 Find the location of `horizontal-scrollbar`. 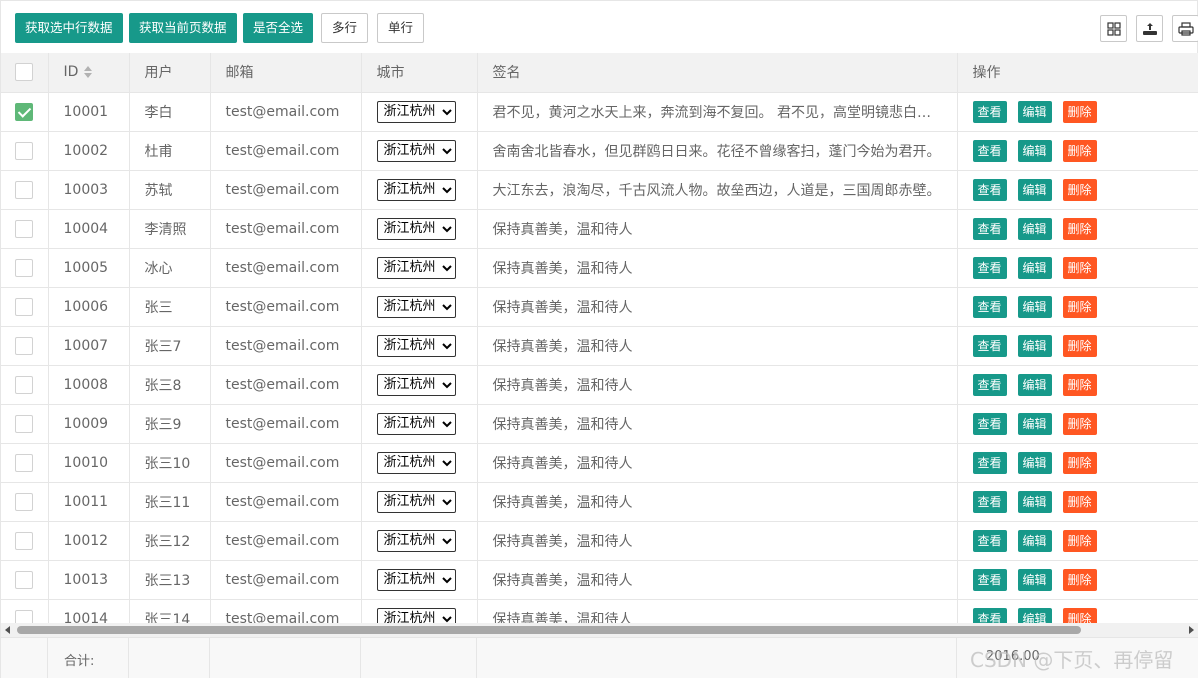

horizontal-scrollbar is located at coordinates (599, 630).